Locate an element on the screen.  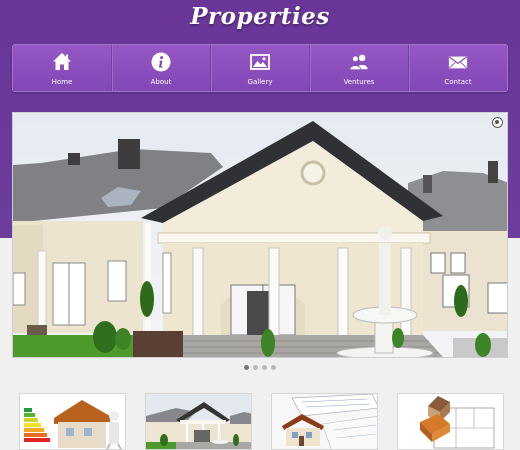
feature-thumbnails is located at coordinates (263, 421).